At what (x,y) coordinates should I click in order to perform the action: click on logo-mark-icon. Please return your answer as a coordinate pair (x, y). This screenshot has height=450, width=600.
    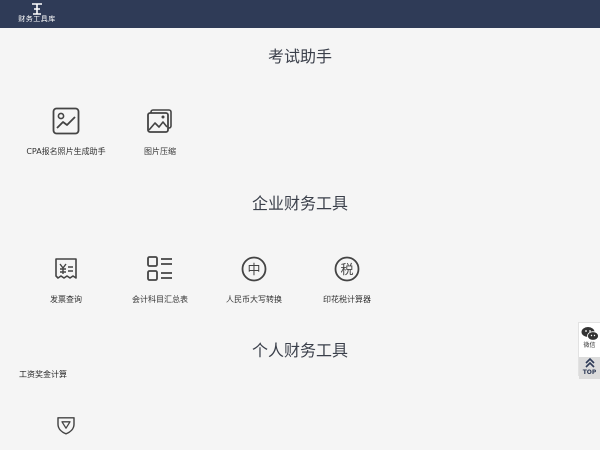
    Looking at the image, I should click on (37, 9).